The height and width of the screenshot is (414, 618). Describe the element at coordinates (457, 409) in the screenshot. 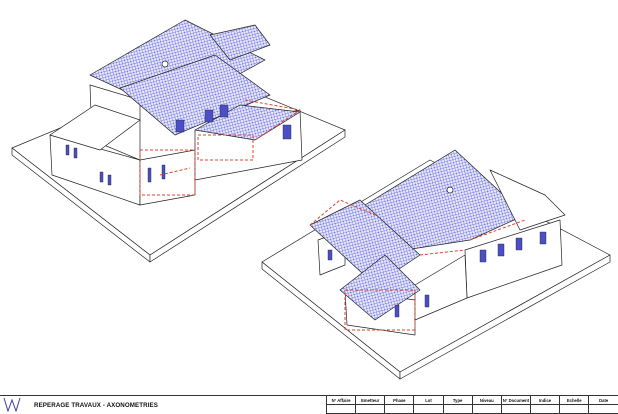

I see `val-type` at that location.